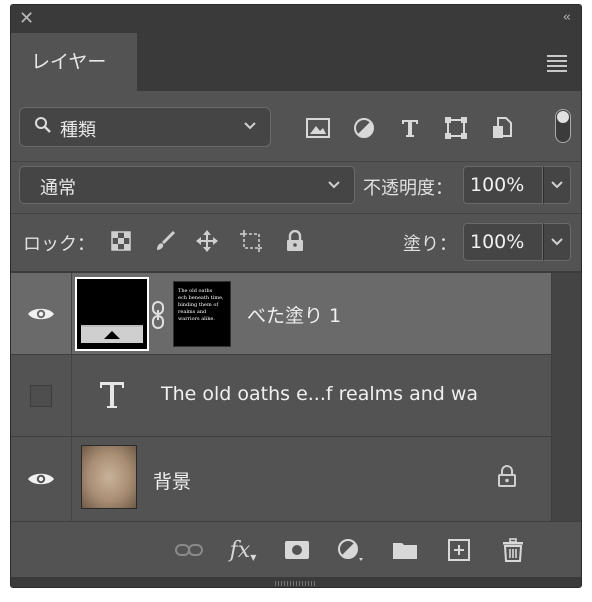 The height and width of the screenshot is (602, 592). Describe the element at coordinates (430, 244) in the screenshot. I see `fill-label: 塗り：` at that location.